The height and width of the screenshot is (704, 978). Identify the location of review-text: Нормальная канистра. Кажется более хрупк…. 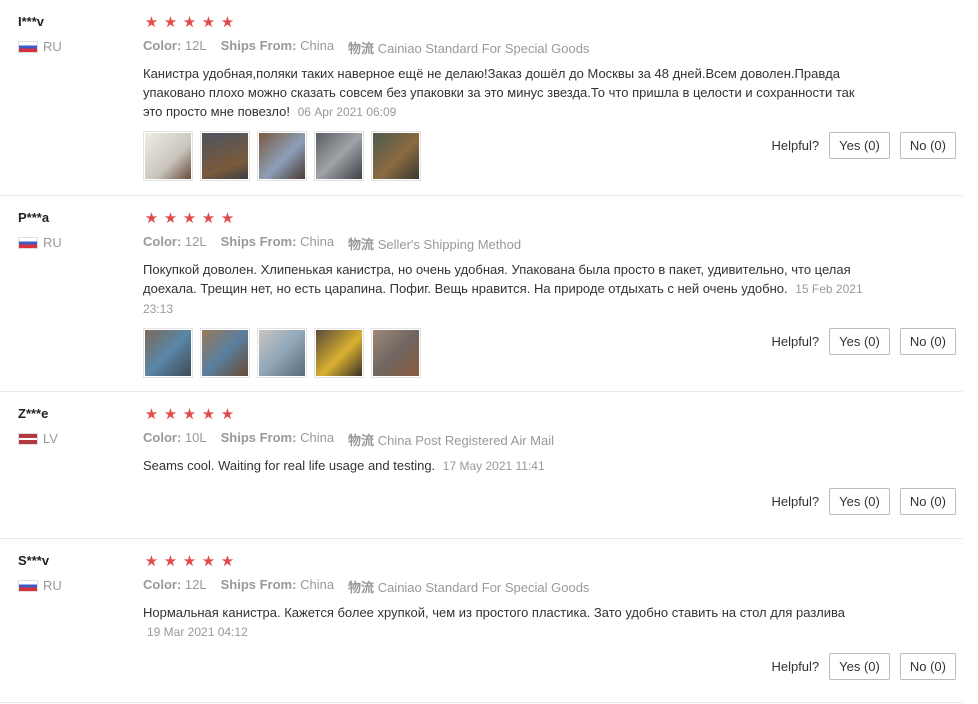
(503, 622).